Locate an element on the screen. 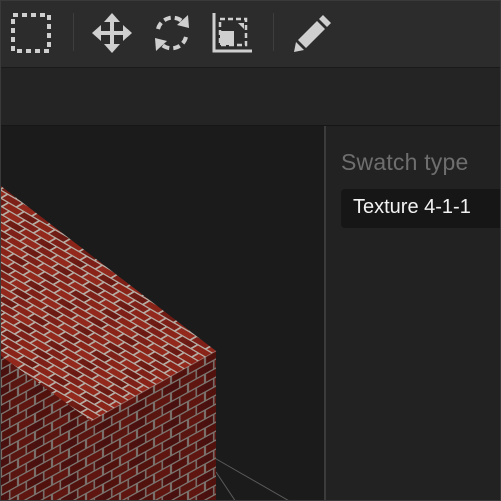 Image resolution: width=501 pixels, height=501 pixels. move-tool-button is located at coordinates (112, 33).